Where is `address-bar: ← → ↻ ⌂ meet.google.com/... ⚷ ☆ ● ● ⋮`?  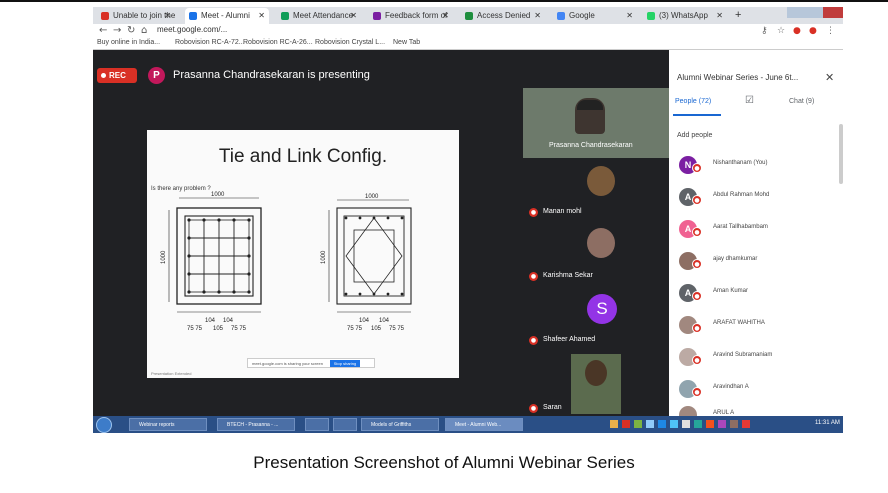 address-bar: ← → ↻ ⌂ meet.google.com/... ⚷ ☆ ● ● ⋮ is located at coordinates (468, 31).